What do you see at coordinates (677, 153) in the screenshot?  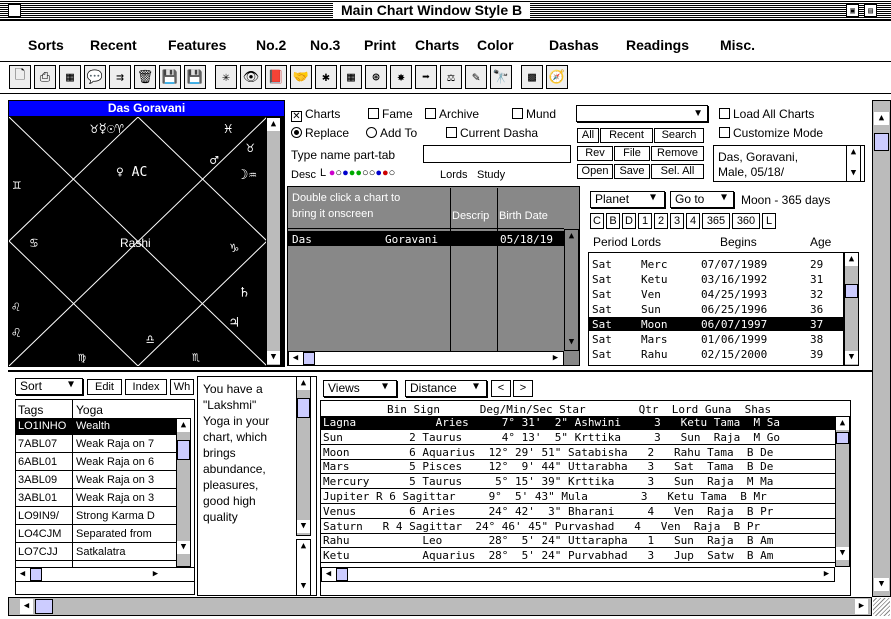 I see `remove-button: Remove` at bounding box center [677, 153].